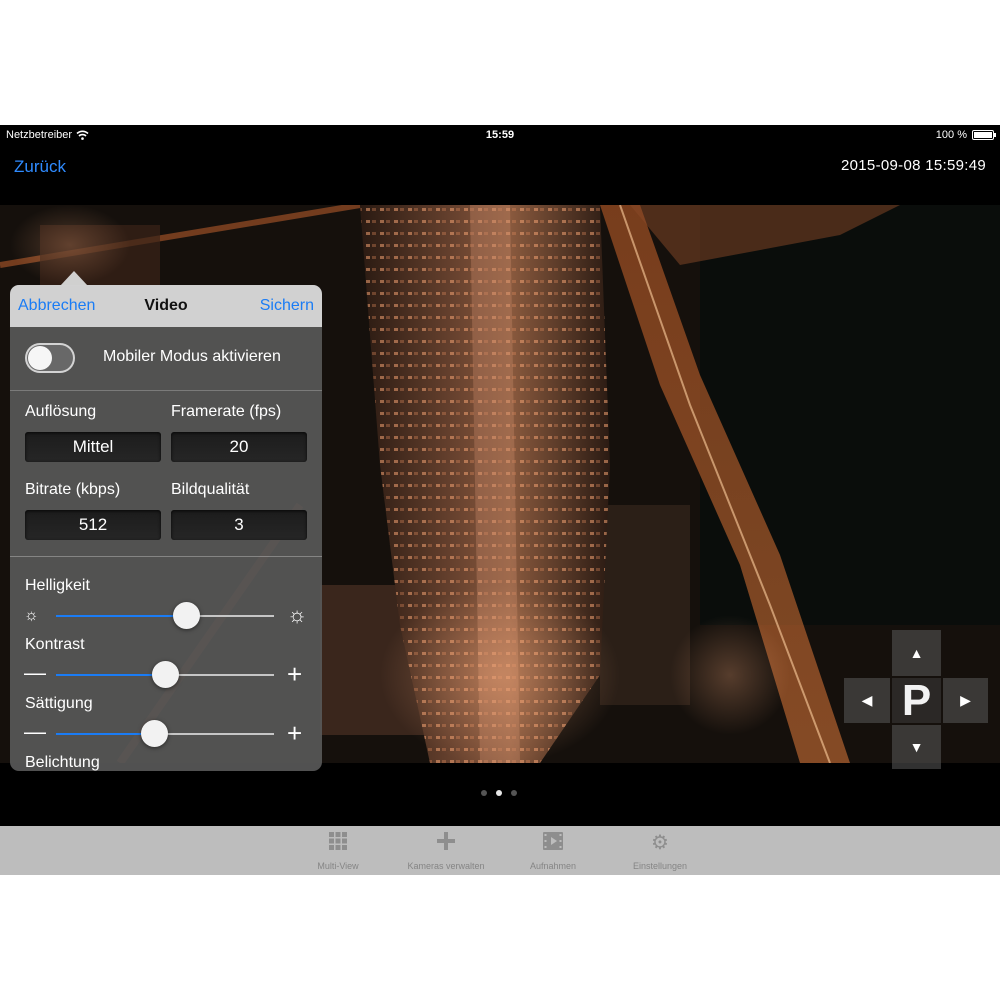 Image resolution: width=1000 pixels, height=1000 pixels. Describe the element at coordinates (660, 866) in the screenshot. I see `tab-label: Einstellungen` at that location.